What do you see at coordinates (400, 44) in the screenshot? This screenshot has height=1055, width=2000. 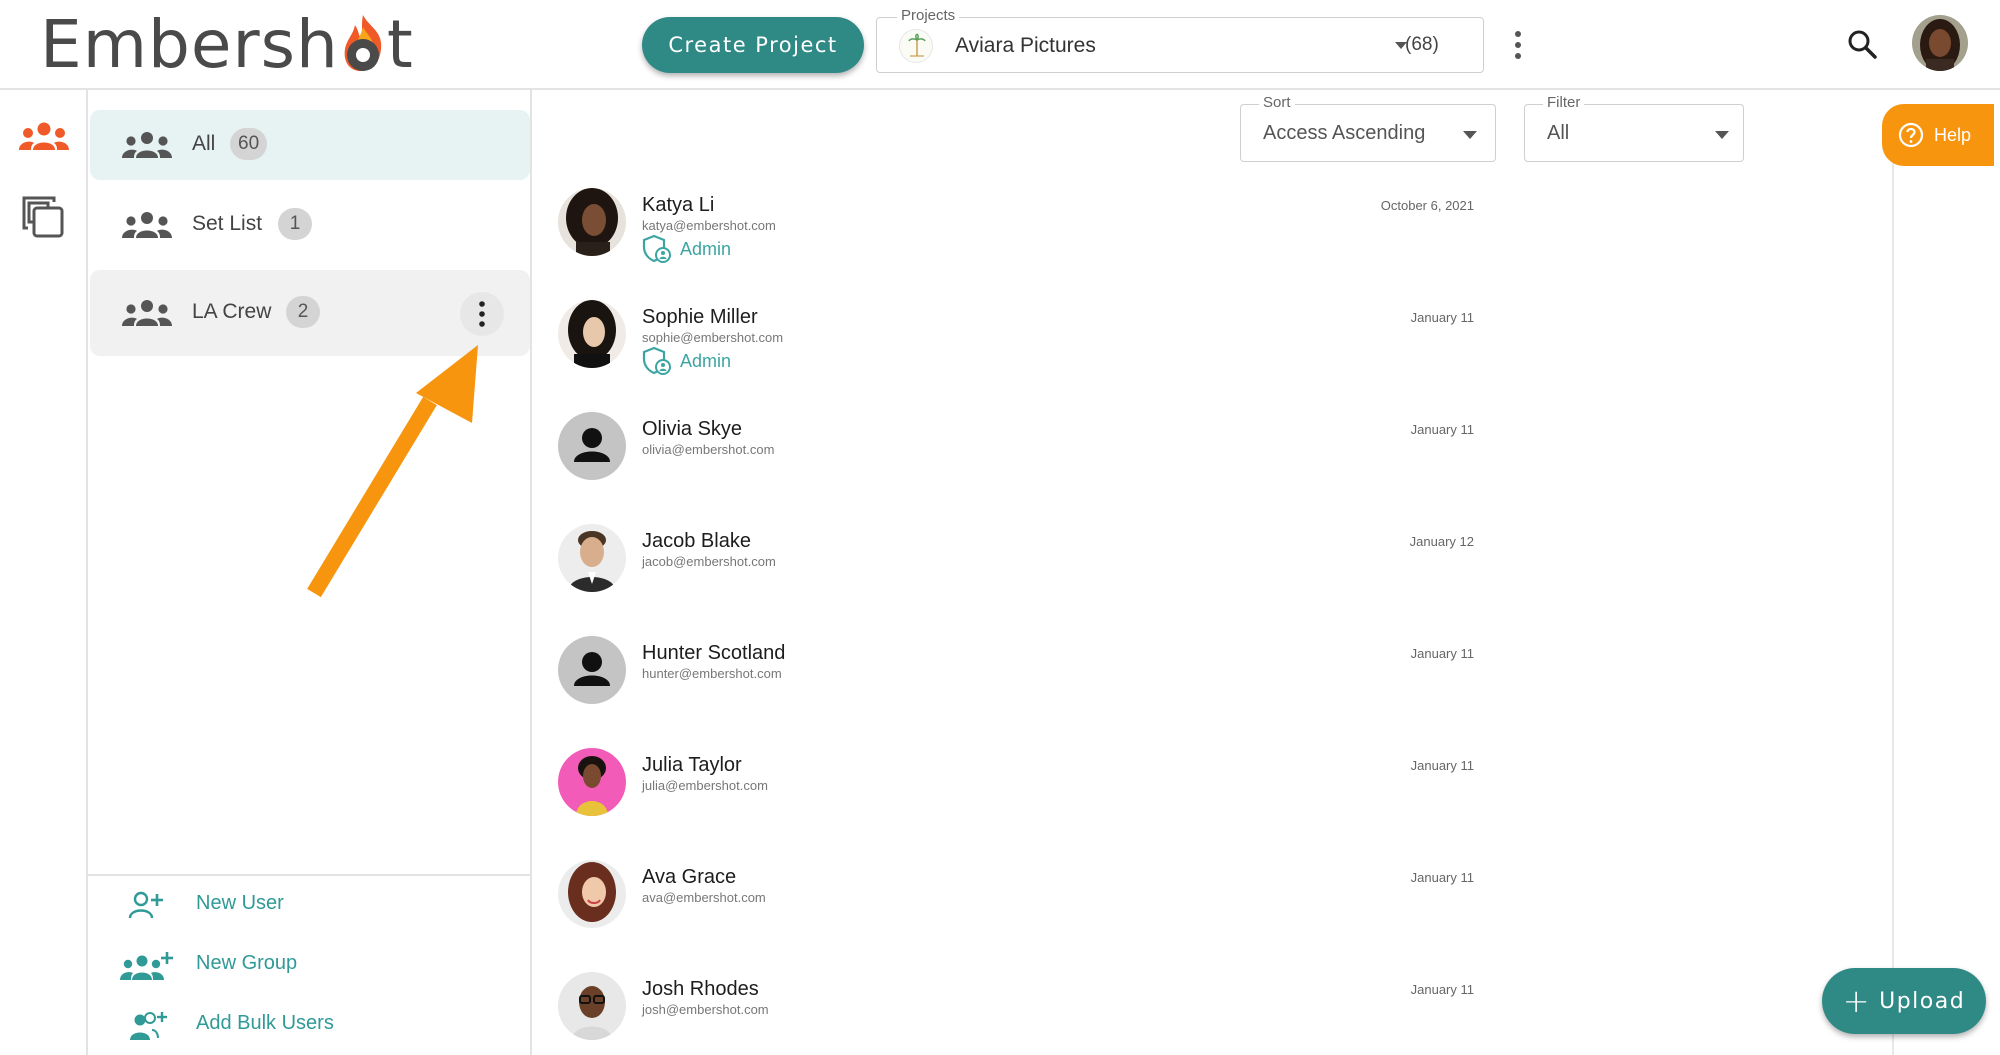 I see `logo-text-end: t` at bounding box center [400, 44].